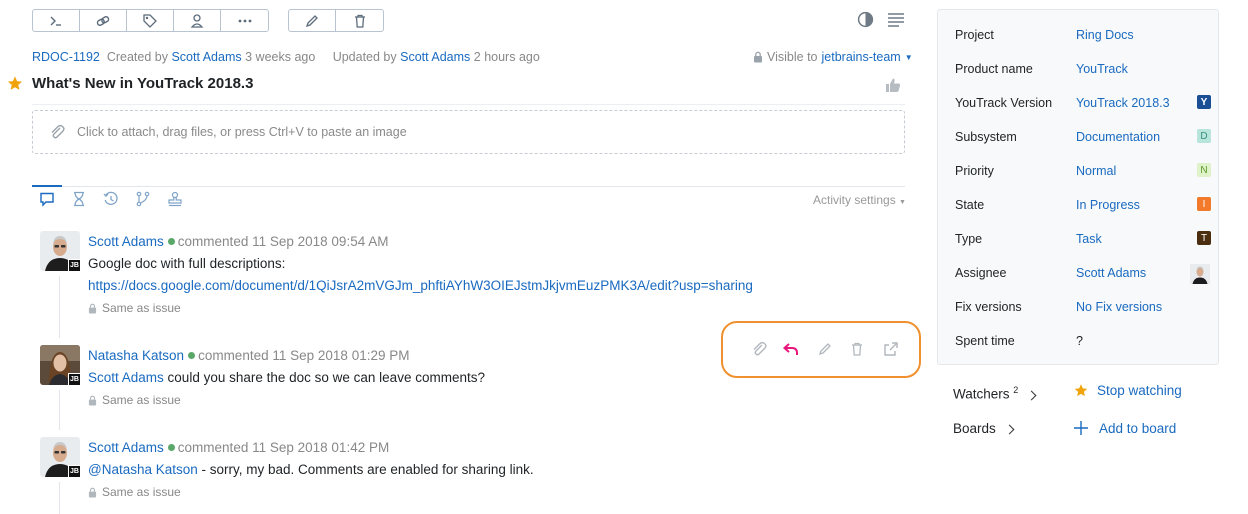 Image resolution: width=1248 pixels, height=514 pixels. Describe the element at coordinates (896, 20) in the screenshot. I see `list-view-icon` at that location.